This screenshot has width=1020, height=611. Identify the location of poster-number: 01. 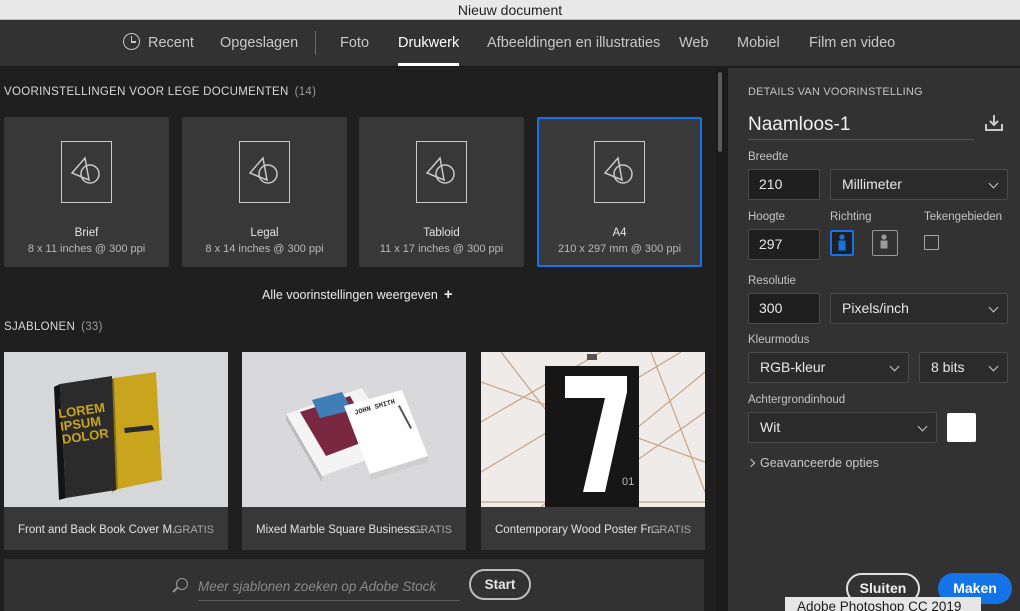
(628, 482).